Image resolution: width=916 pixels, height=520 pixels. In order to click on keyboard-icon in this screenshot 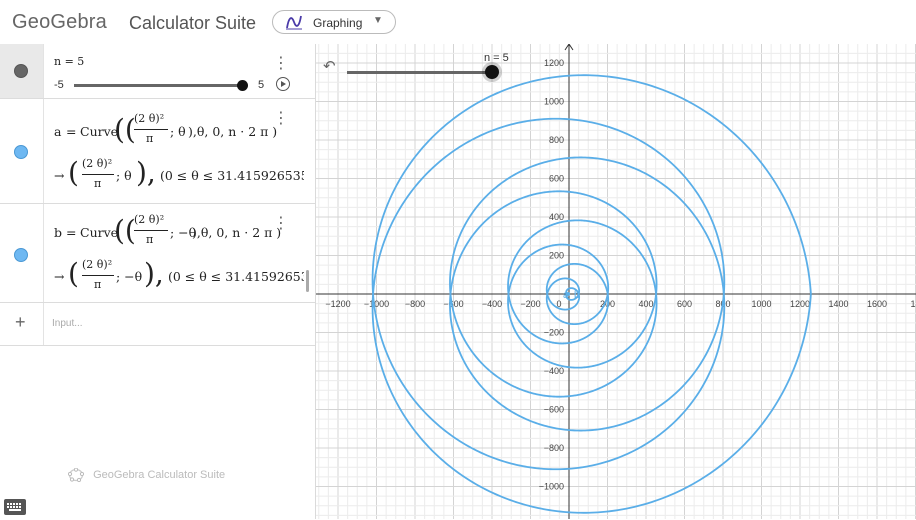, I will do `click(15, 507)`.